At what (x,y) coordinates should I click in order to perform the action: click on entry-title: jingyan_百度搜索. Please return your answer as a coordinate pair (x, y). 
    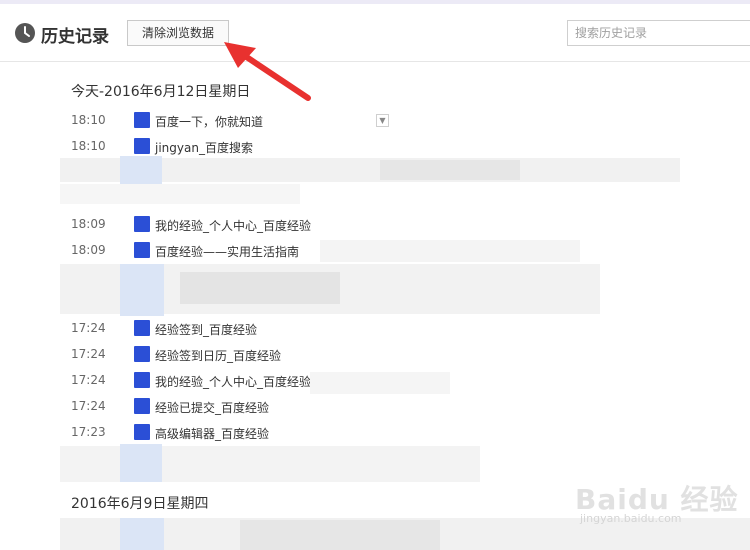
    Looking at the image, I should click on (204, 147).